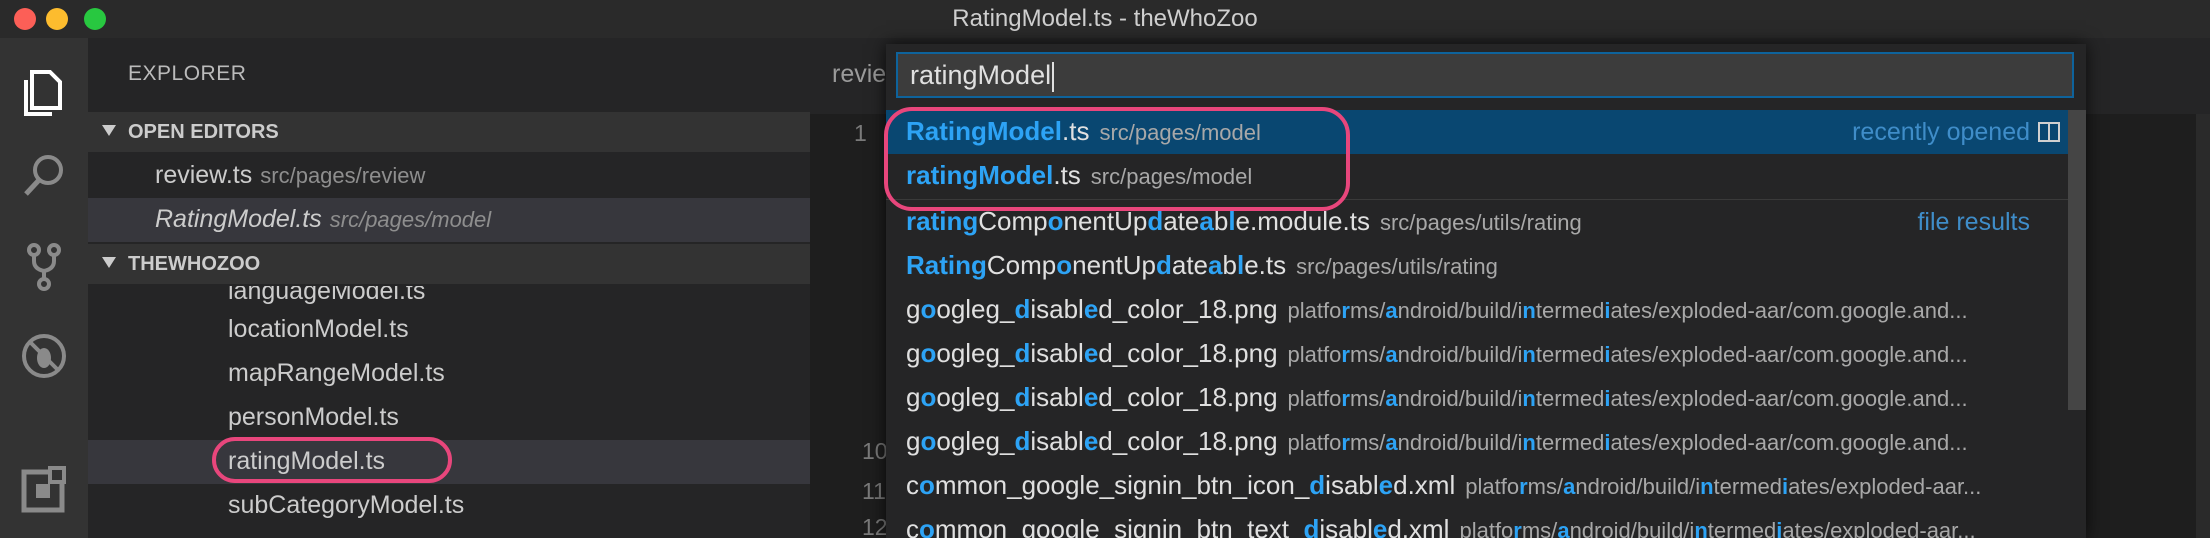  Describe the element at coordinates (44, 176) in the screenshot. I see `search-icon` at that location.